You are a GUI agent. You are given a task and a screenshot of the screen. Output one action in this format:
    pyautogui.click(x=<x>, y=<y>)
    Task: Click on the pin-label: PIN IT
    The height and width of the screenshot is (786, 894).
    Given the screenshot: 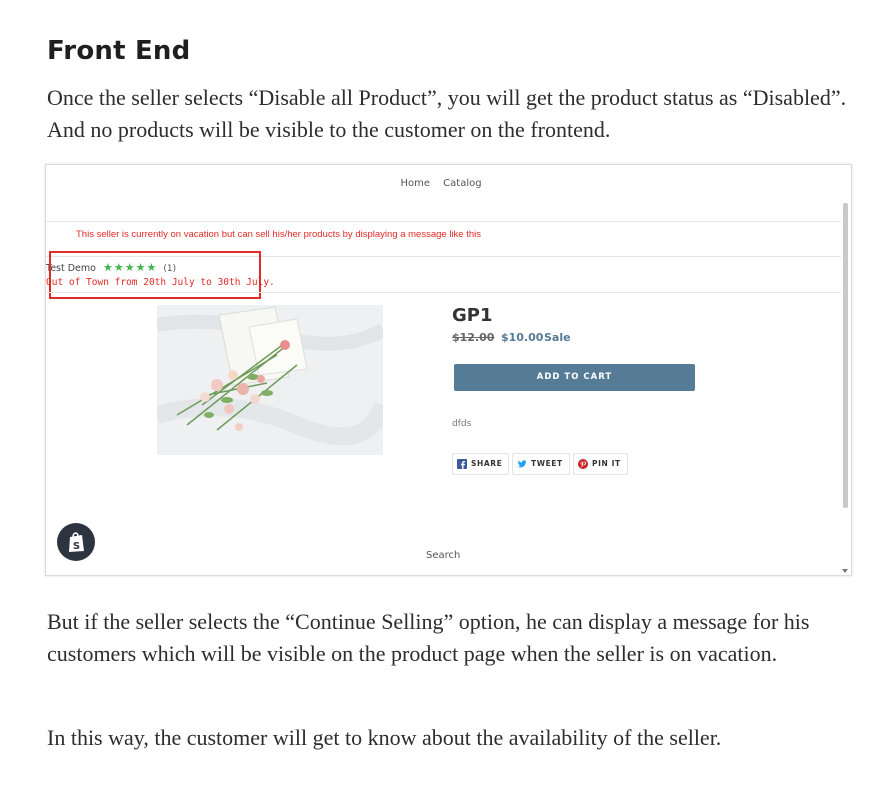 What is the action you would take?
    pyautogui.click(x=606, y=463)
    